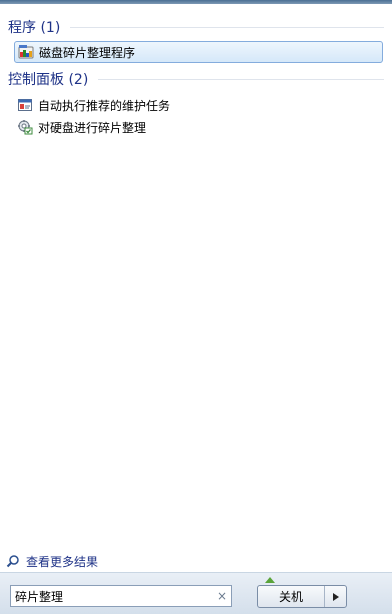 This screenshot has height=614, width=392. Describe the element at coordinates (222, 596) in the screenshot. I see `clear-search-icon: ×` at that location.